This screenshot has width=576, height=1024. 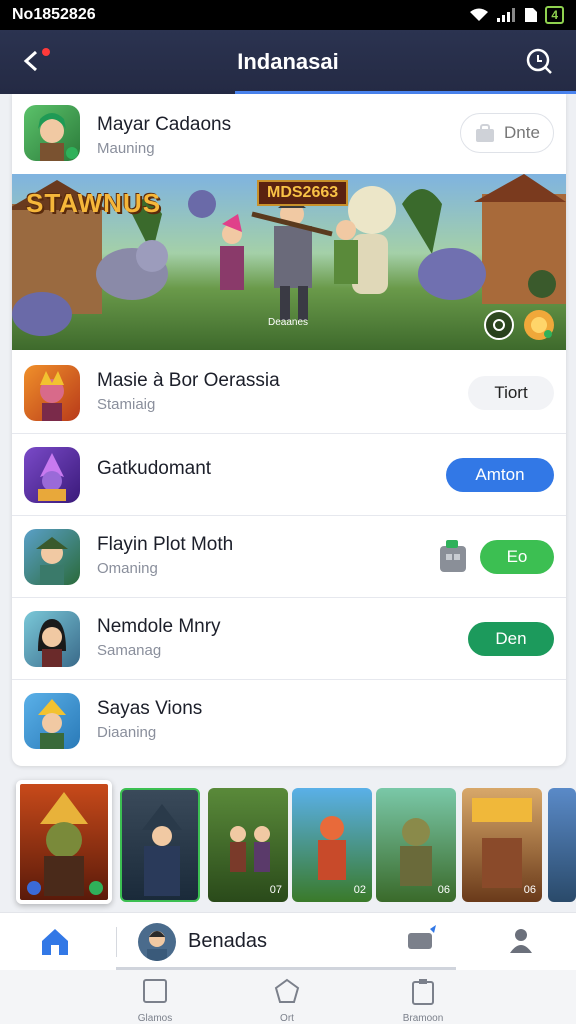 I want to click on notification-dot, so click(x=46, y=52).